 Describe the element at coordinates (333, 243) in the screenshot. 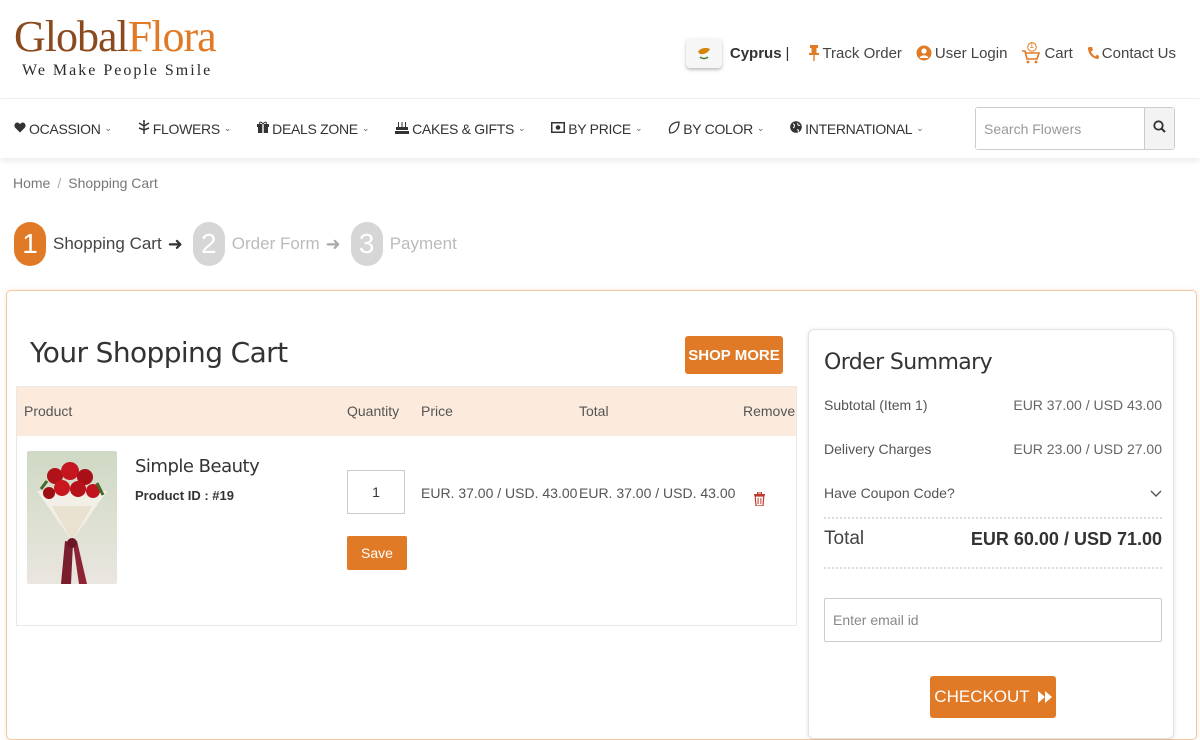

I see `arrow-right-icon: ➜` at that location.